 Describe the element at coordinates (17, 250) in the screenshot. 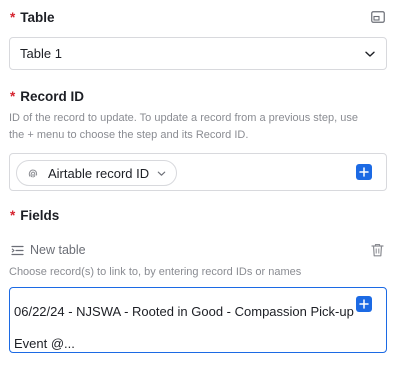

I see `list-indent-icon` at that location.